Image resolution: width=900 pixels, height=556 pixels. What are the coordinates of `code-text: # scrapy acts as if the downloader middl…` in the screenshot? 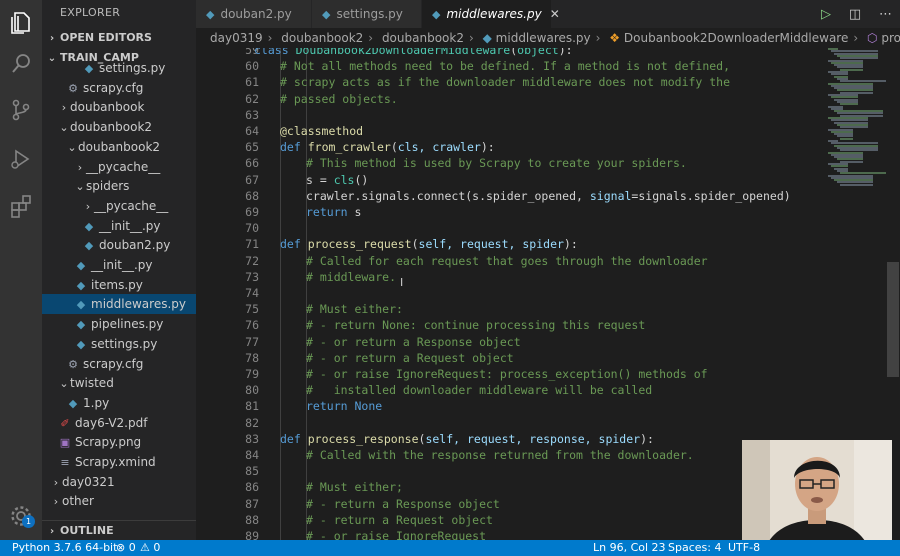 It's located at (505, 82).